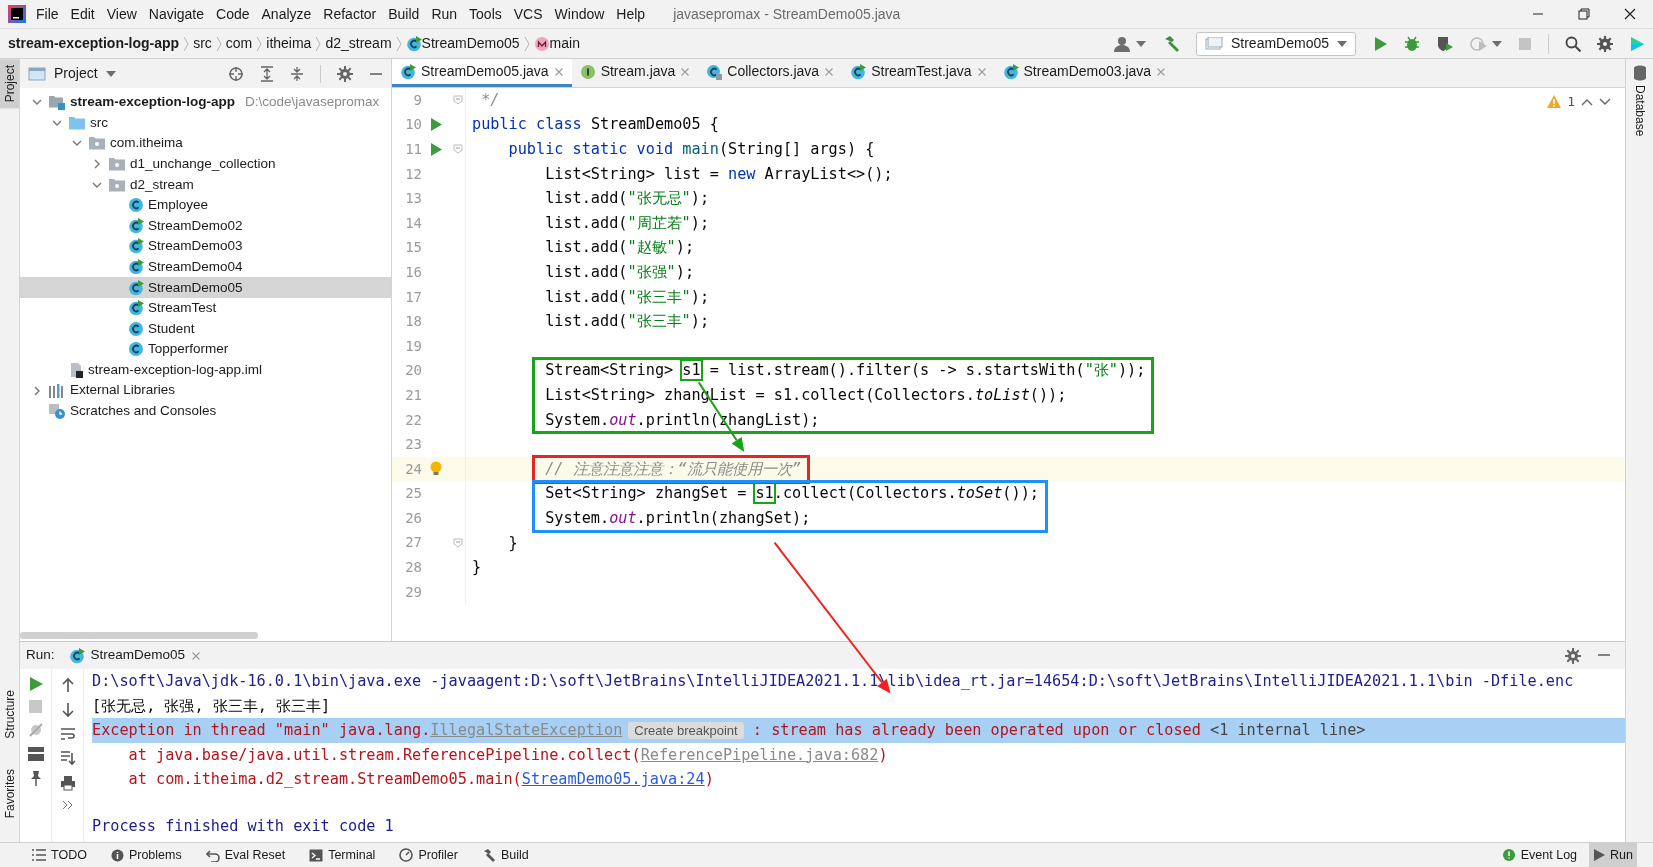 This screenshot has width=1653, height=867. What do you see at coordinates (1630, 14) in the screenshot?
I see `close-icon` at bounding box center [1630, 14].